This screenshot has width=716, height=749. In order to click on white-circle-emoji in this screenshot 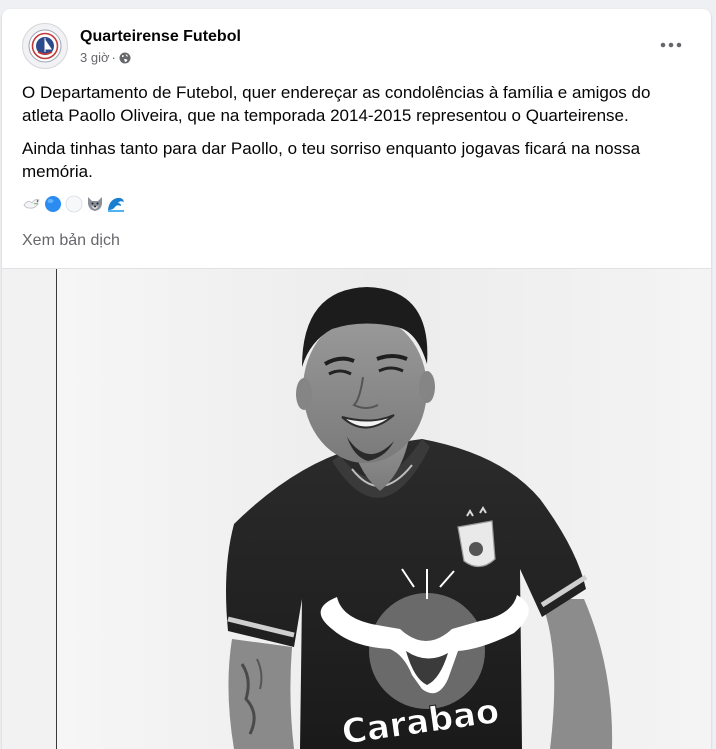, I will do `click(74, 204)`.